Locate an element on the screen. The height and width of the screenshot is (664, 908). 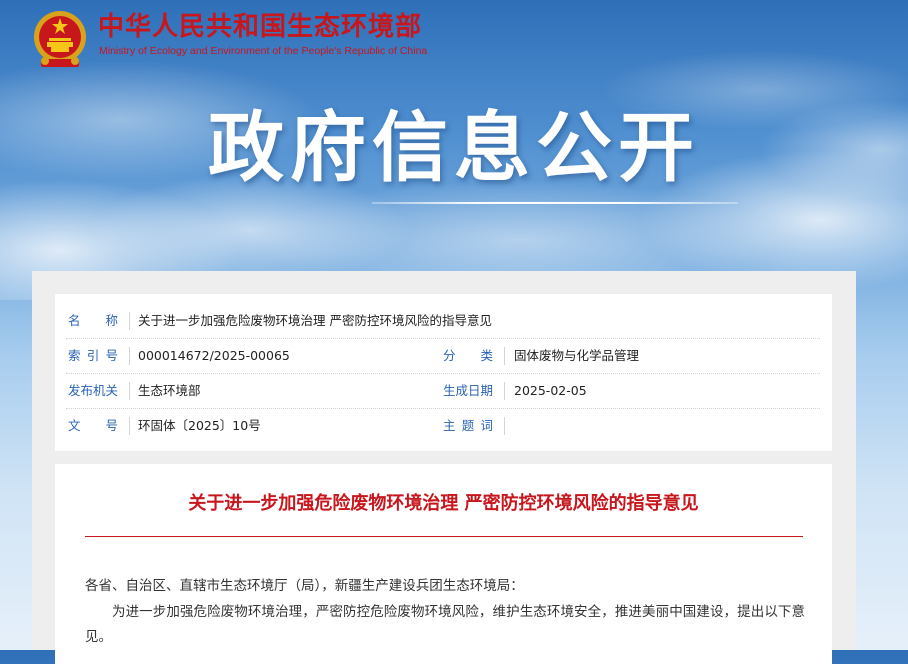
label-issuer: 发布机关 is located at coordinates (93, 390).